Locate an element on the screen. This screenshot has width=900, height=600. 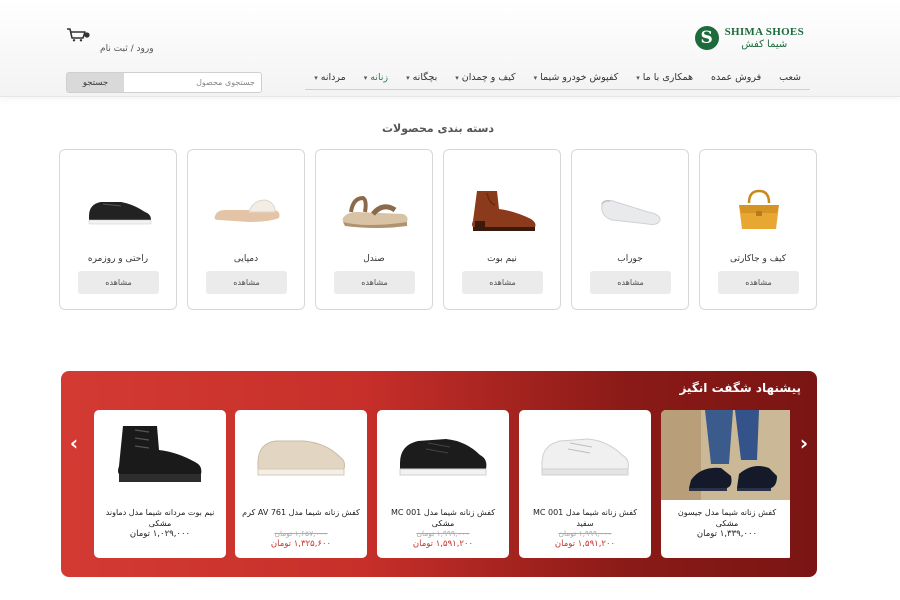
category-card-ankle-boots: نیم بوت مشاهده is located at coordinates (502, 229).